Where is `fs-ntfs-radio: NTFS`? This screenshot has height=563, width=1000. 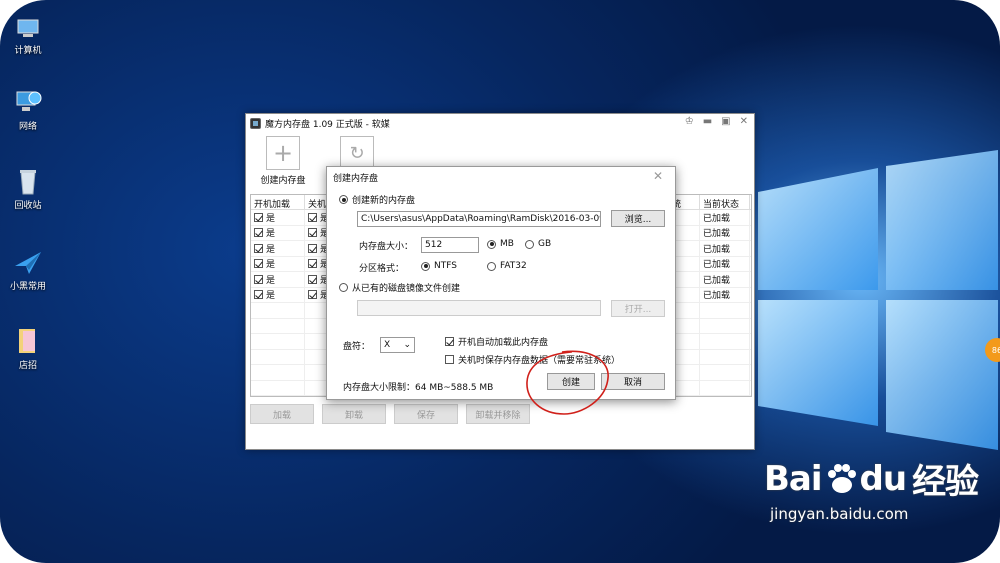 fs-ntfs-radio: NTFS is located at coordinates (439, 266).